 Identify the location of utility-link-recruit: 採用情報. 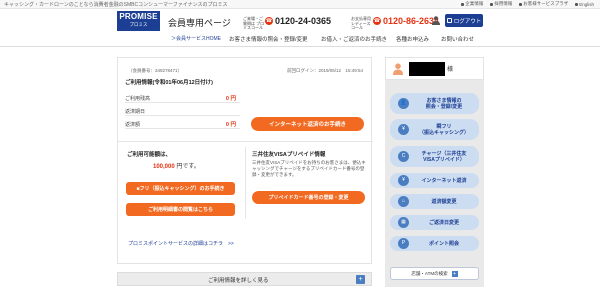
(501, 4).